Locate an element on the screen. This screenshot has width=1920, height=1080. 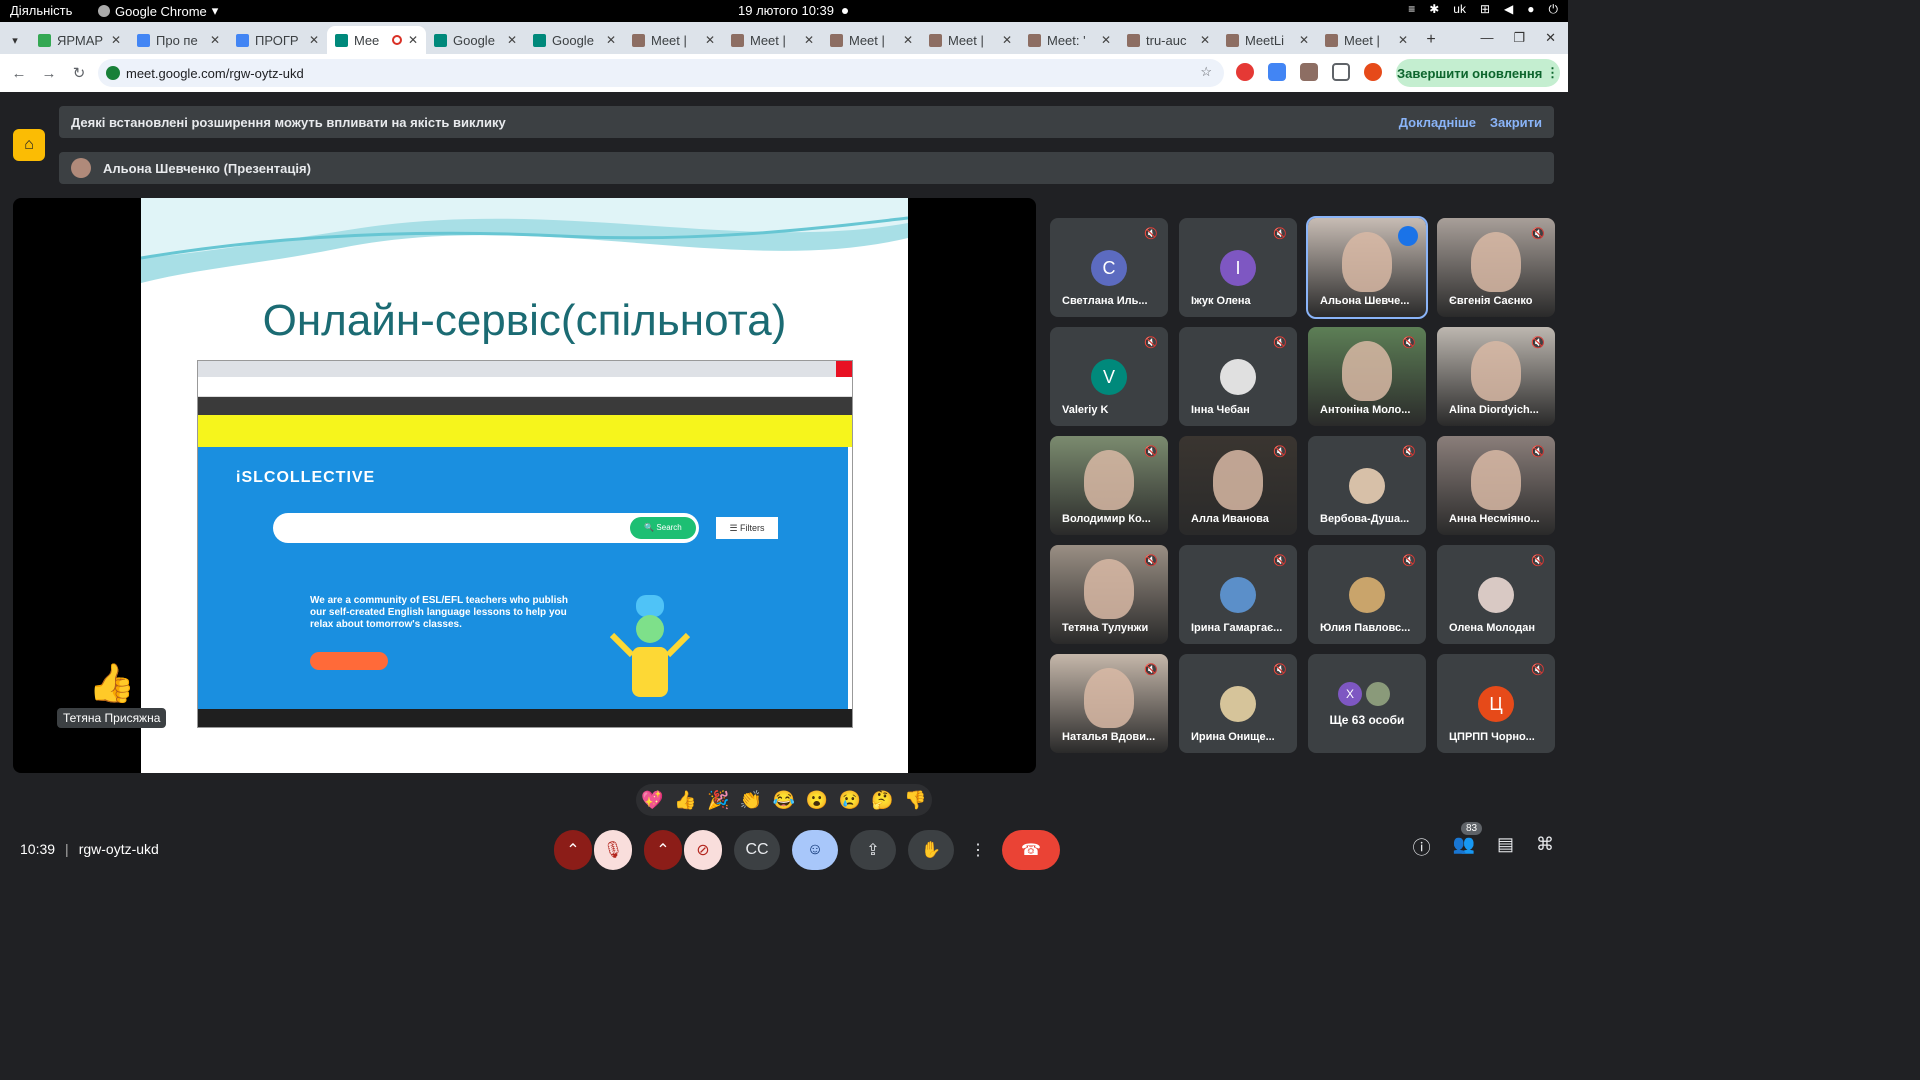
system-tray: ≡ ✱ uk ⊞ ◀ ● ⏻ is located at coordinates (1483, 9).